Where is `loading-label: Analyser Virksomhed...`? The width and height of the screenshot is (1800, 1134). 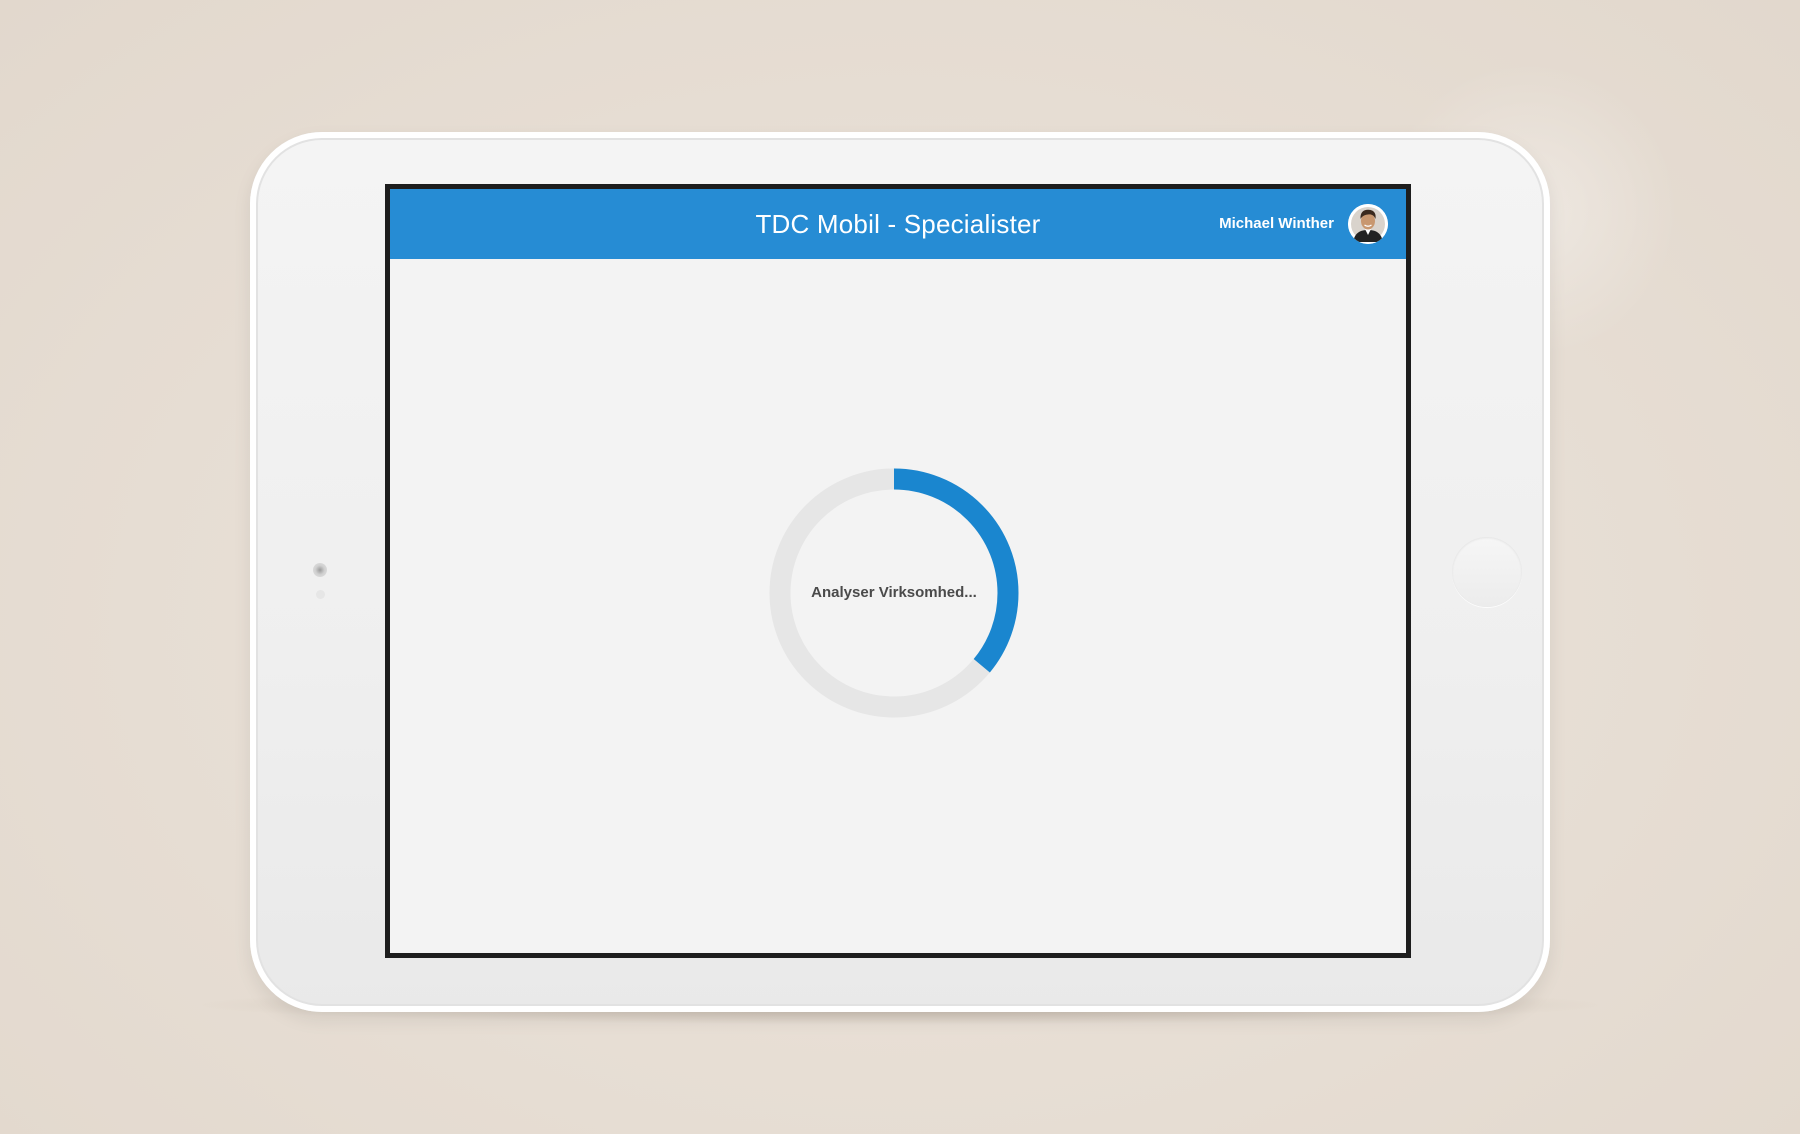 loading-label: Analyser Virksomhed... is located at coordinates (894, 592).